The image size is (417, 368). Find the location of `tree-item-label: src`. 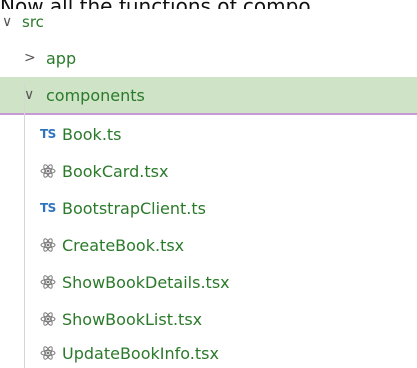

tree-item-label: src is located at coordinates (33, 22).